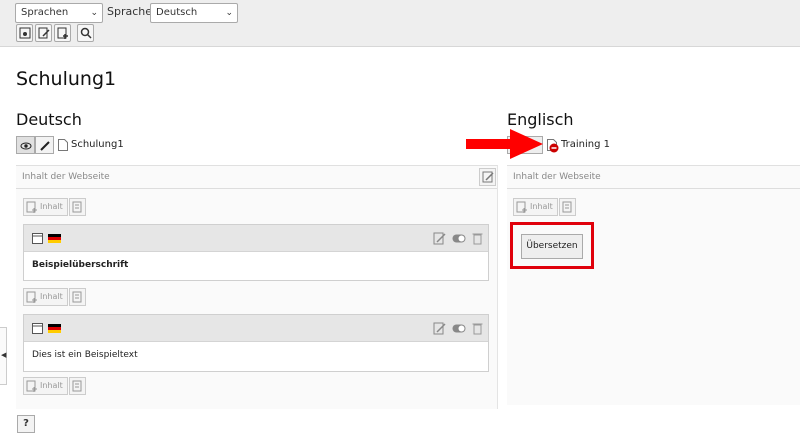 This screenshot has width=800, height=443. What do you see at coordinates (97, 144) in the screenshot?
I see `page-name-deutsch: Schulung1` at bounding box center [97, 144].